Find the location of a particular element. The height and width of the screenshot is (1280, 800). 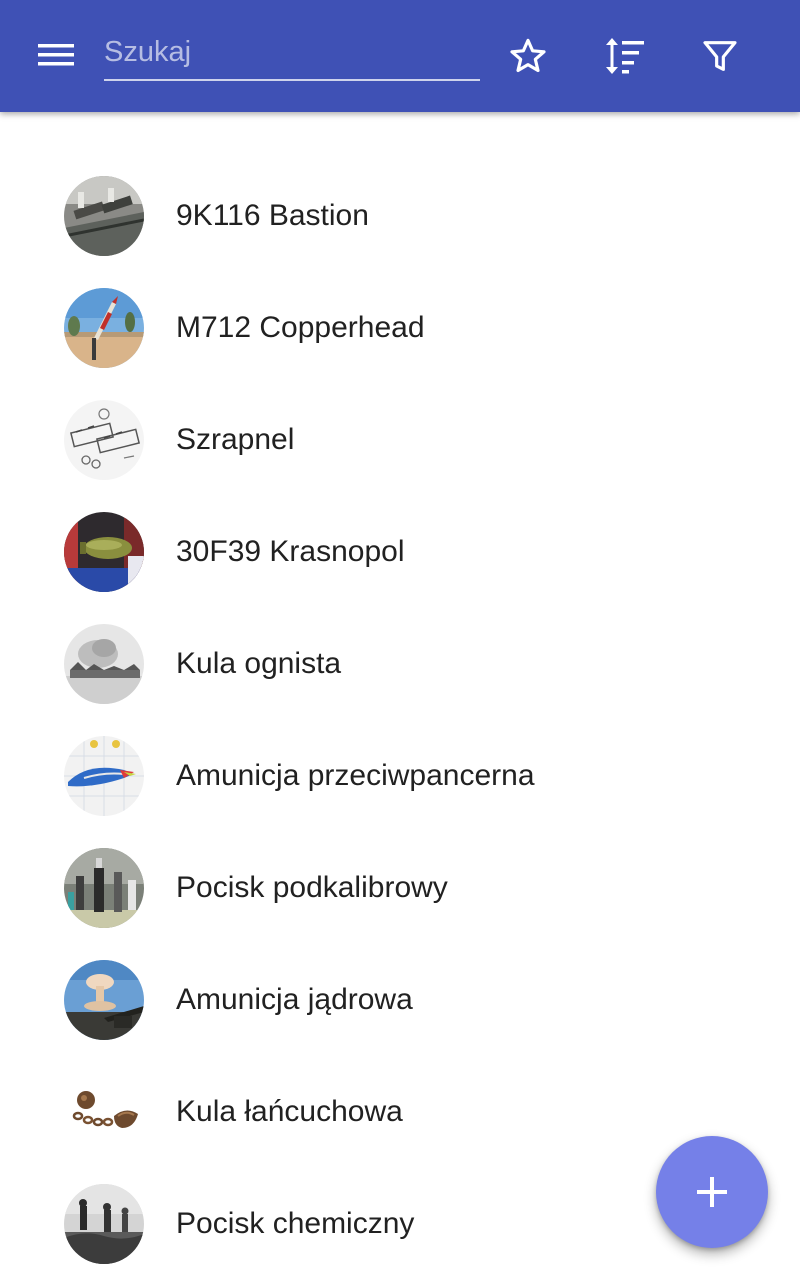

item-label: Amunicja jądrowa is located at coordinates (294, 999).